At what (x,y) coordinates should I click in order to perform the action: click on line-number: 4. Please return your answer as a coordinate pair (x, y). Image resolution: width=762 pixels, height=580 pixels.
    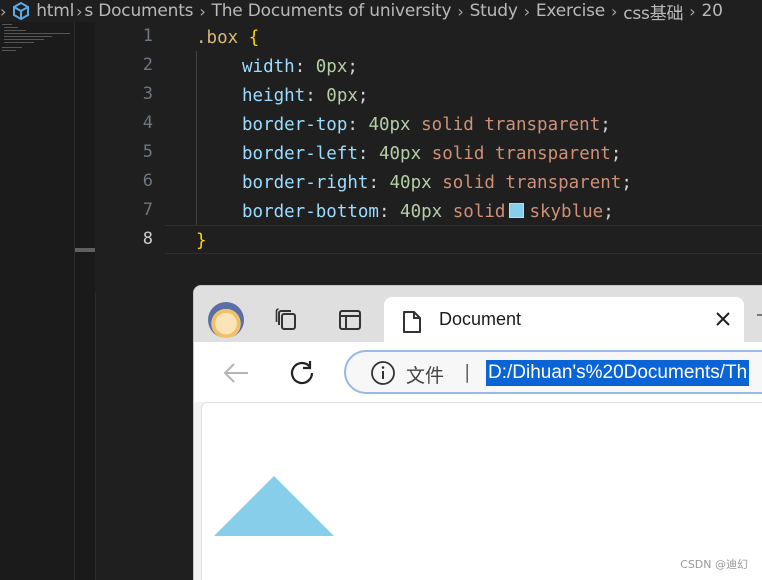
    Looking at the image, I should click on (147, 123).